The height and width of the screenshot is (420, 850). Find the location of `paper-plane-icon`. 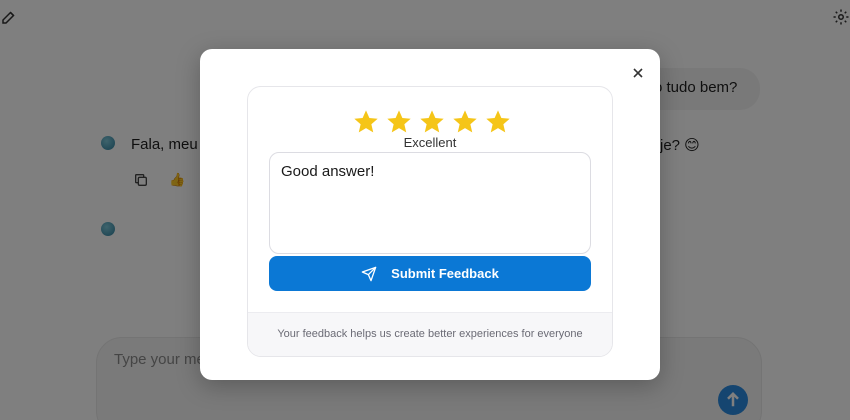

paper-plane-icon is located at coordinates (369, 273).